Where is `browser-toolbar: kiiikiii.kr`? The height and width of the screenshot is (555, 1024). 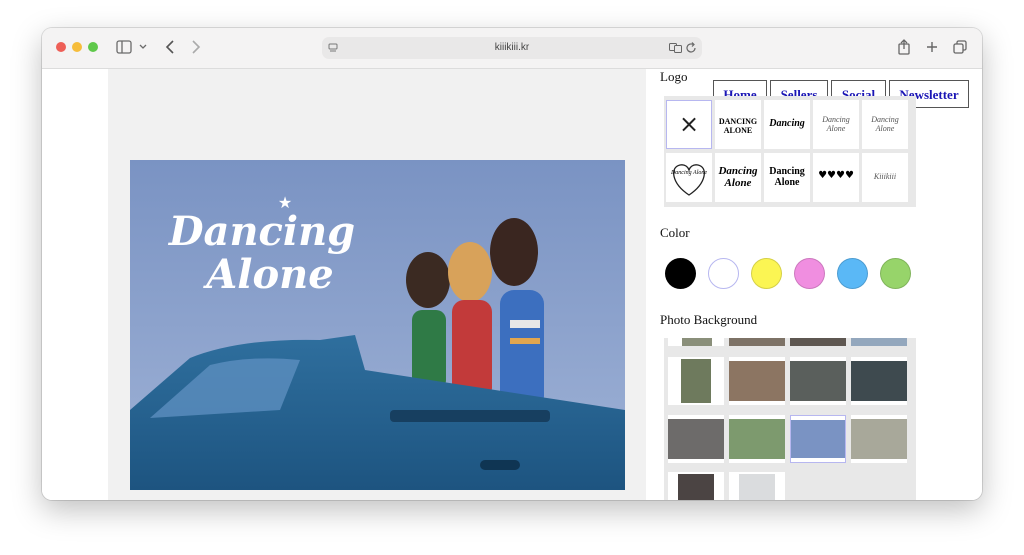 browser-toolbar: kiiikiii.kr is located at coordinates (512, 48).